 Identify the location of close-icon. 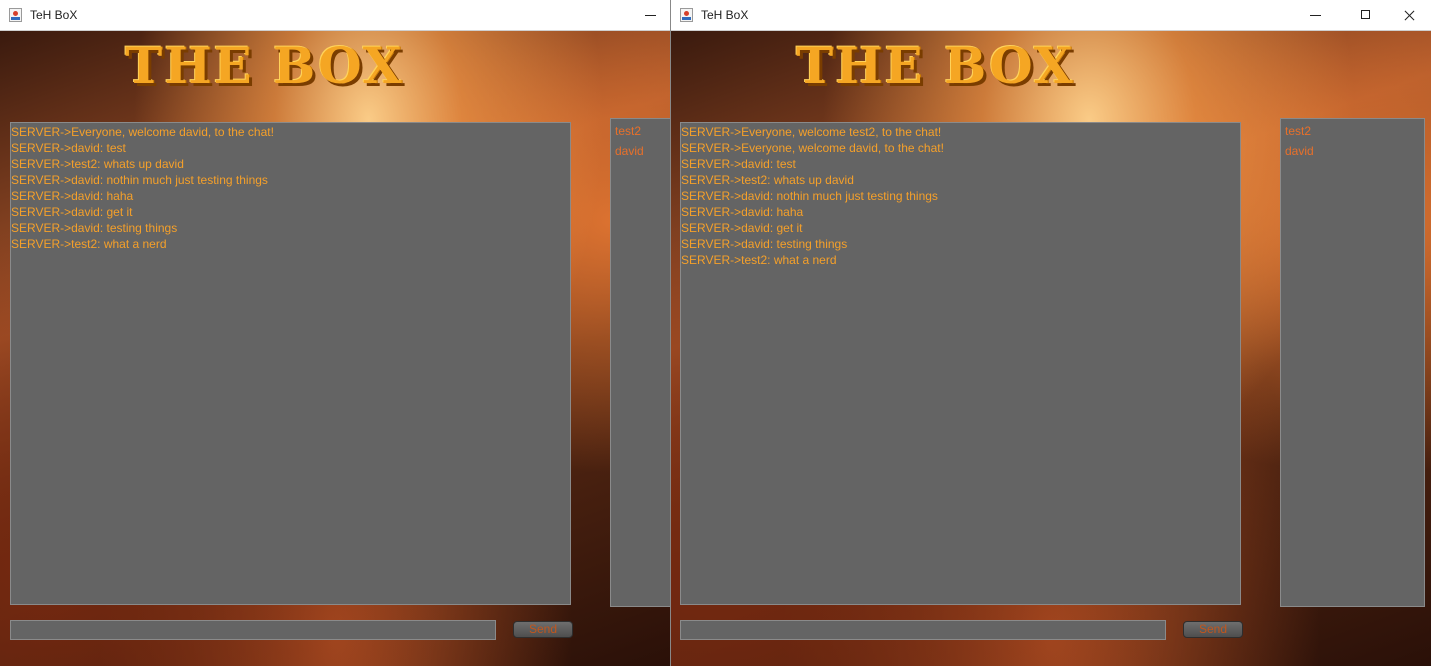
(1408, 15).